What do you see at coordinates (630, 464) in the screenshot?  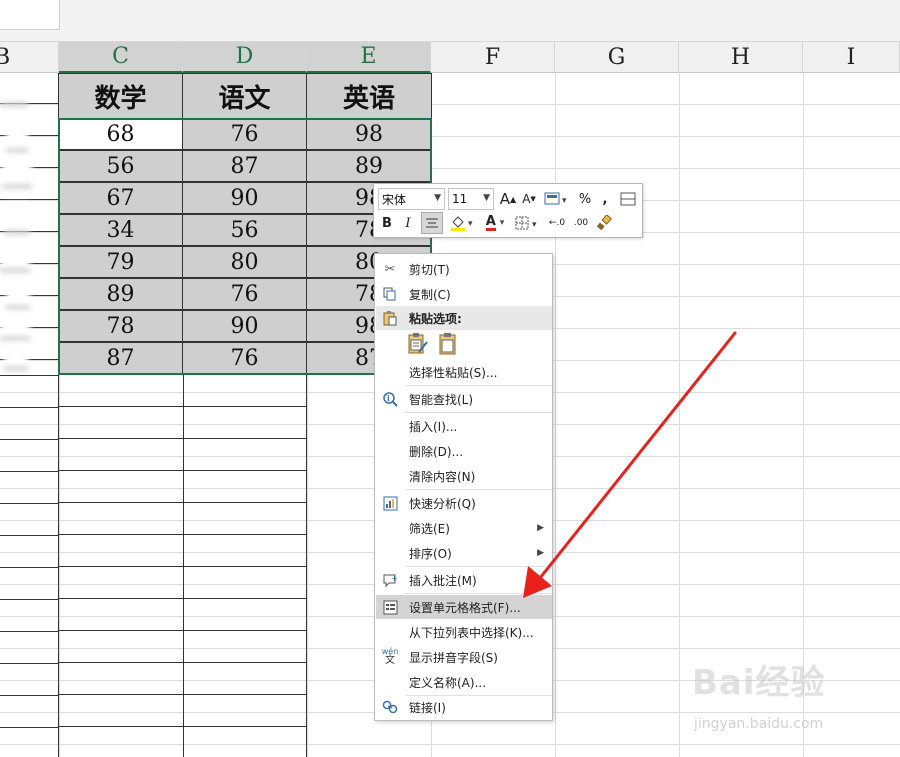 I see `annotation-arrow` at bounding box center [630, 464].